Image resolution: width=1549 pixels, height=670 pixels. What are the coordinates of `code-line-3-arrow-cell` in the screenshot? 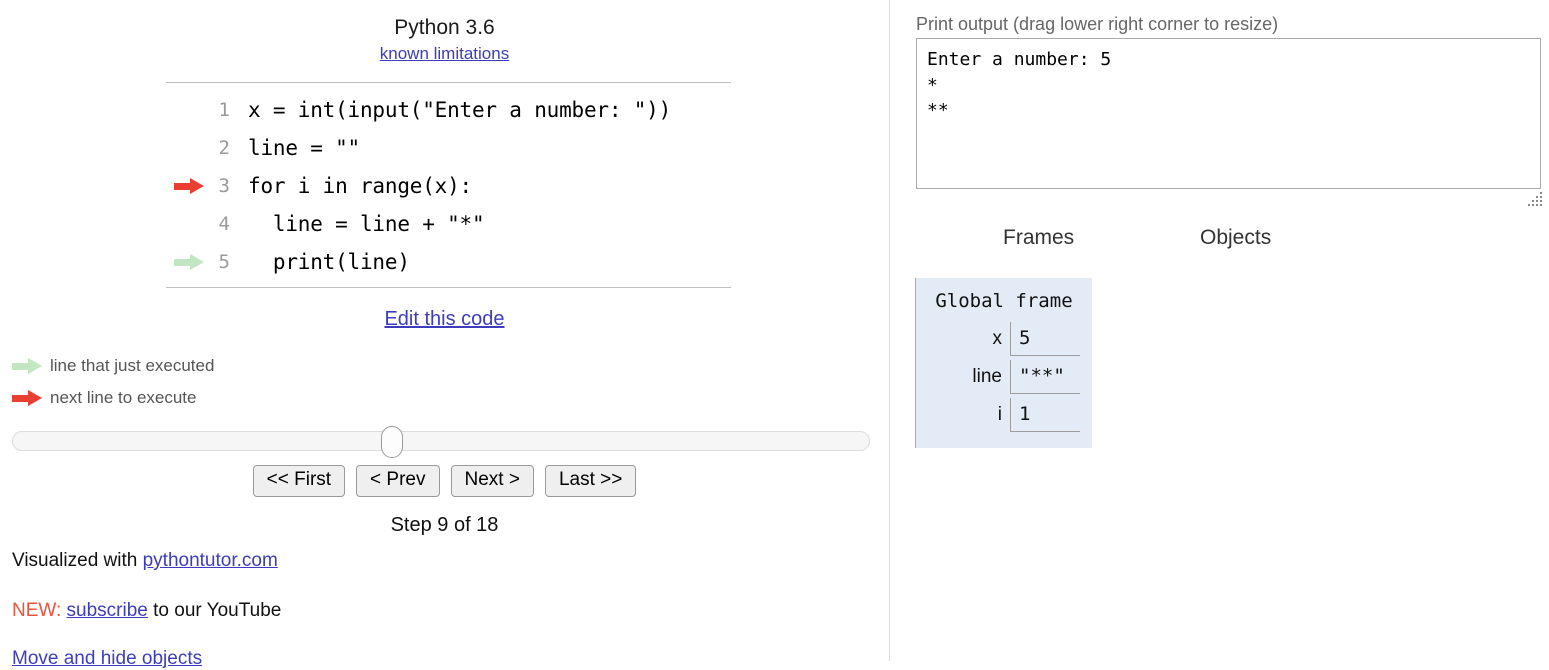 It's located at (187, 186).